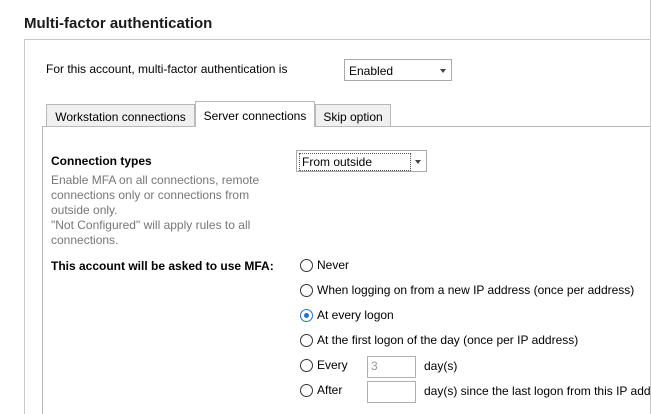 The width and height of the screenshot is (651, 414). Describe the element at coordinates (306, 315) in the screenshot. I see `radio-button-checked` at that location.